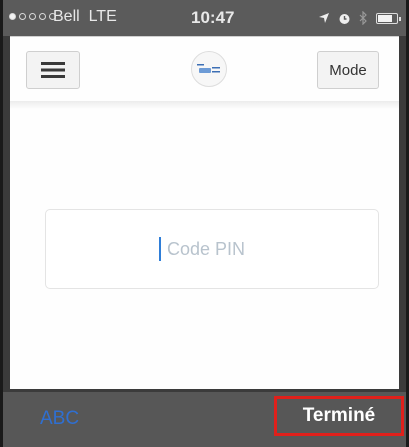  I want to click on menu-button, so click(53, 70).